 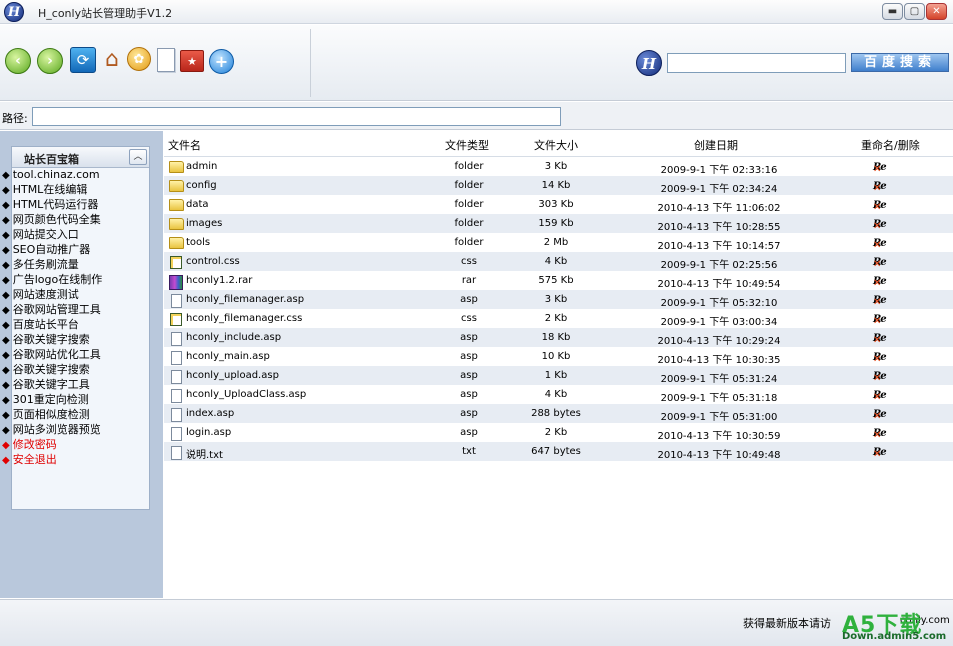 I want to click on file-date: 2009-9-1 下午 05:31:18, so click(x=719, y=398).